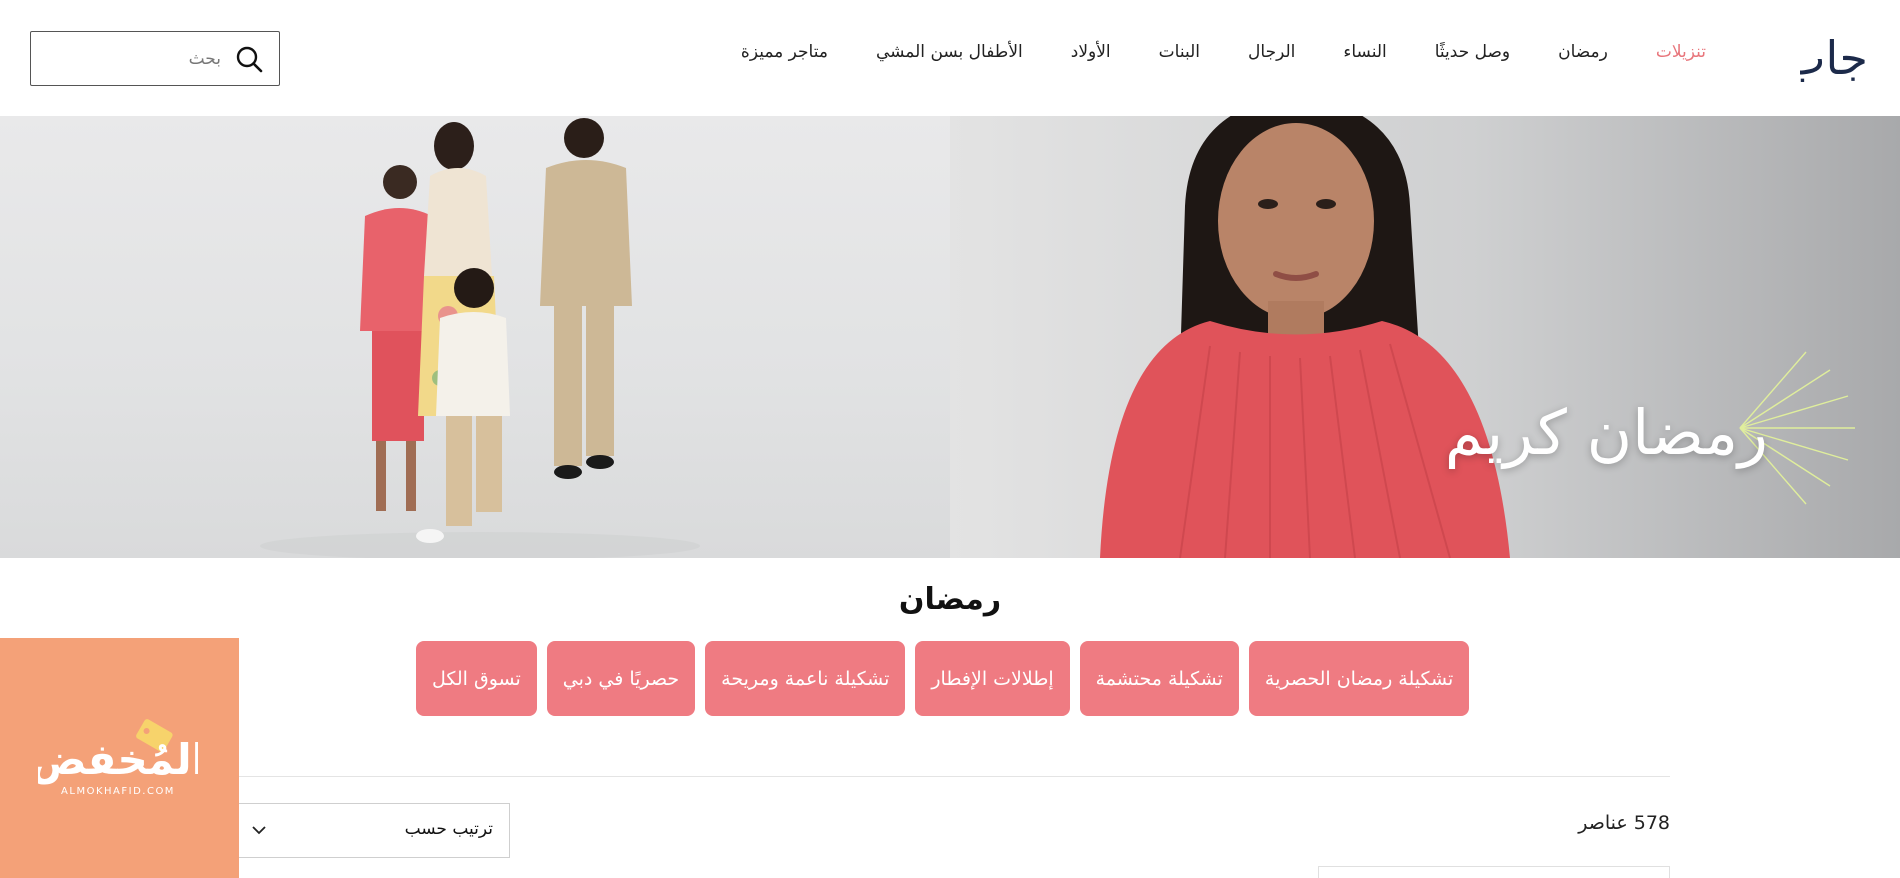 This screenshot has height=878, width=1900. I want to click on chip-dubai-exclusive: حصريًا في دبي, so click(621, 678).